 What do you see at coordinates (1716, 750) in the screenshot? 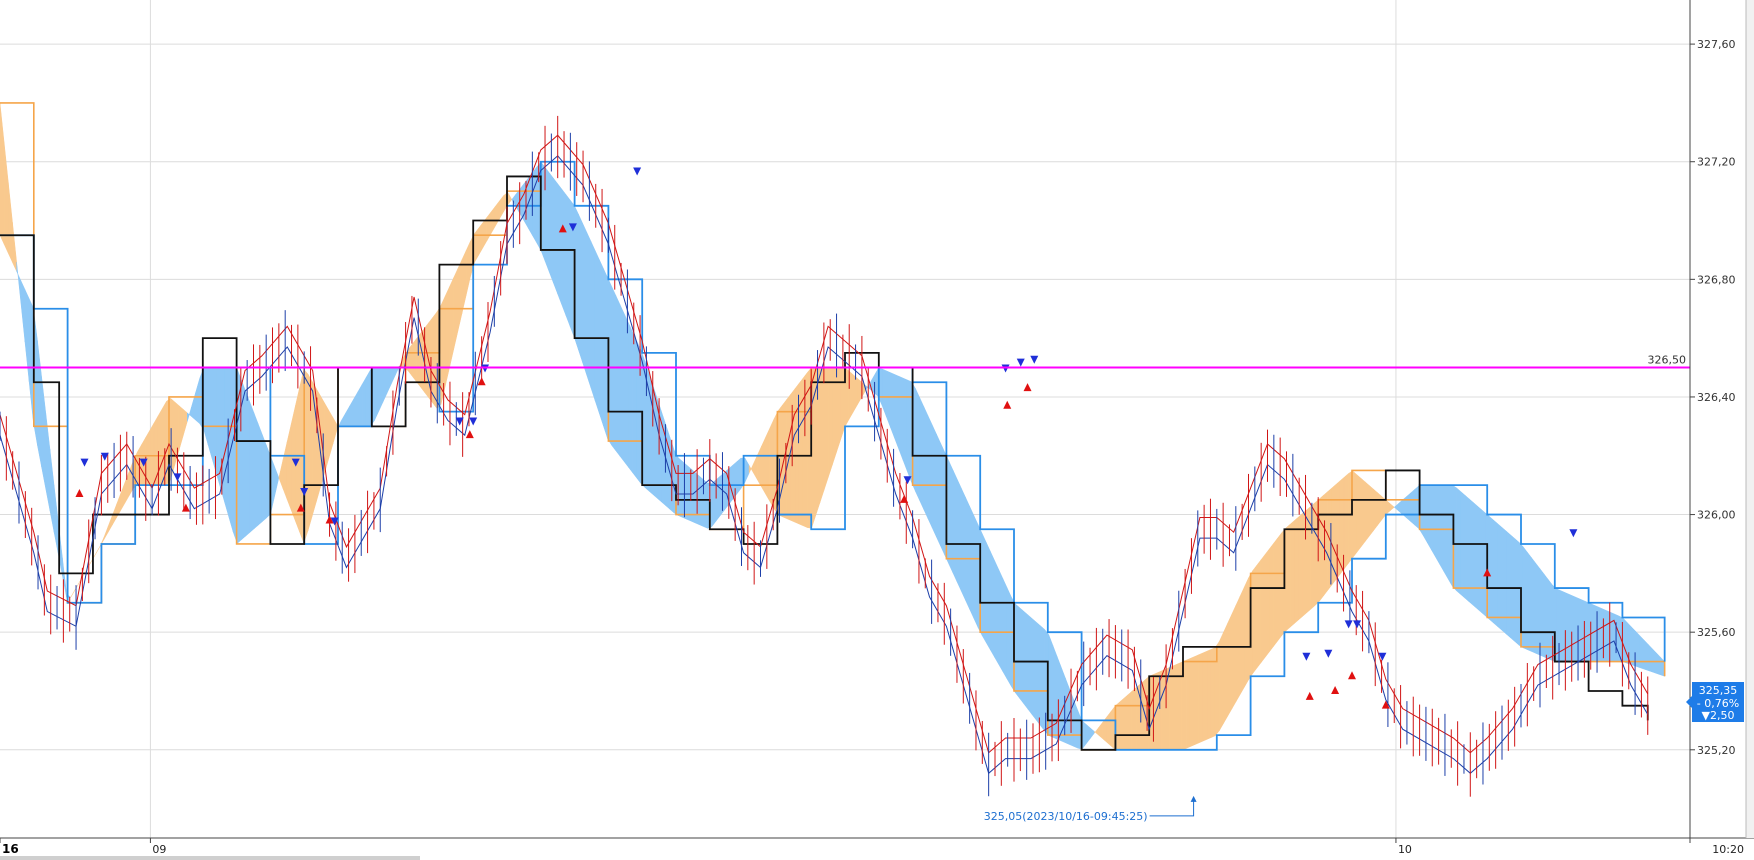
I see `y-tick-label: 325,20` at bounding box center [1716, 750].